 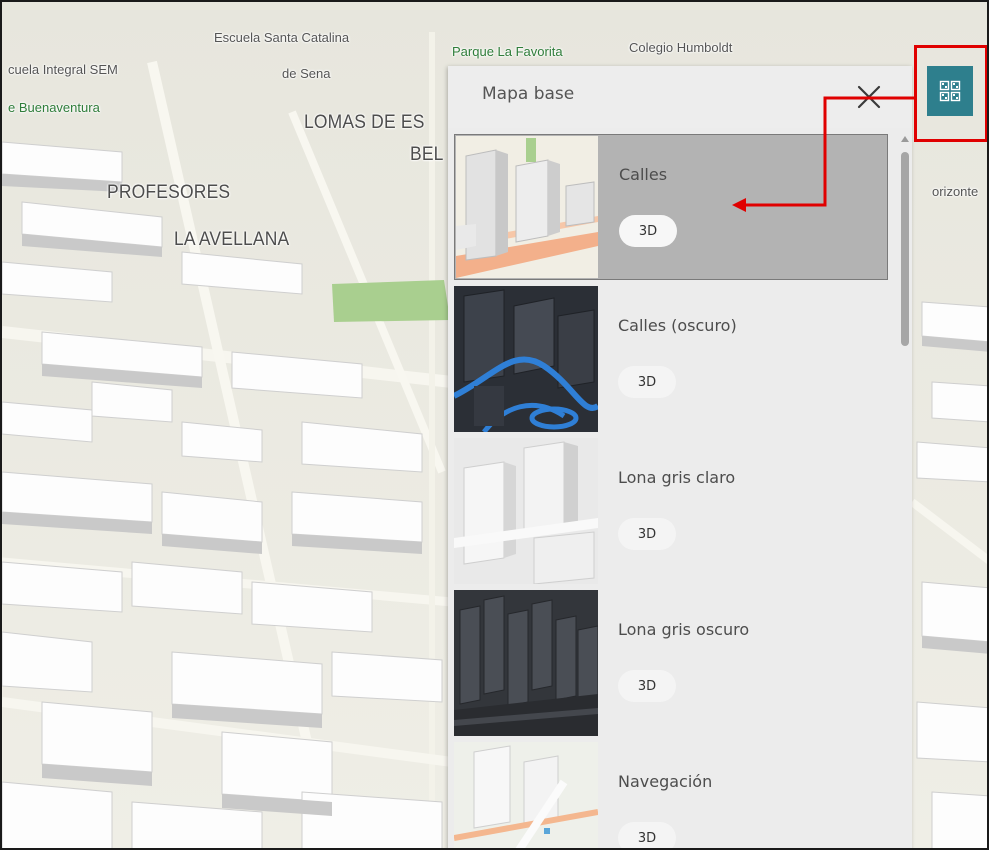 What do you see at coordinates (526, 359) in the screenshot?
I see `thumbnail-calles-oscuro` at bounding box center [526, 359].